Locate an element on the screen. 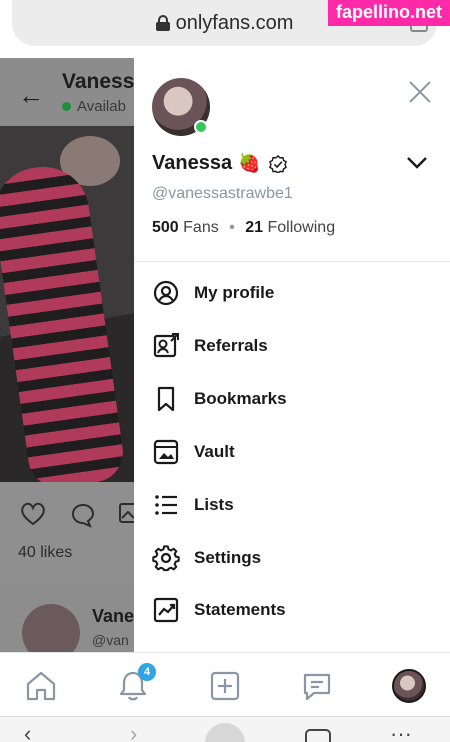 The width and height of the screenshot is (450, 742). browser-menu-icon: ··· is located at coordinates (401, 732).